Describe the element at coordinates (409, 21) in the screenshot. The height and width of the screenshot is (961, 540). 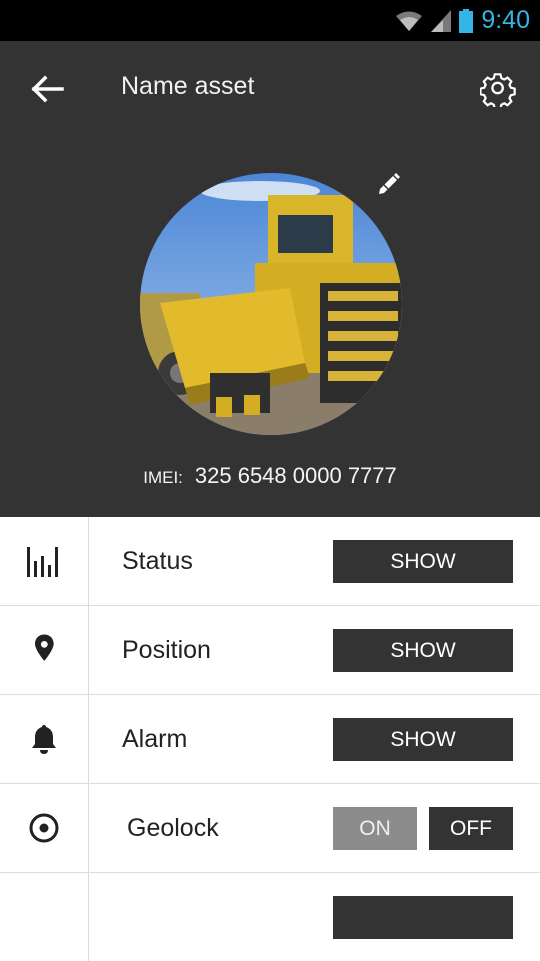
I see `wifi-icon` at that location.